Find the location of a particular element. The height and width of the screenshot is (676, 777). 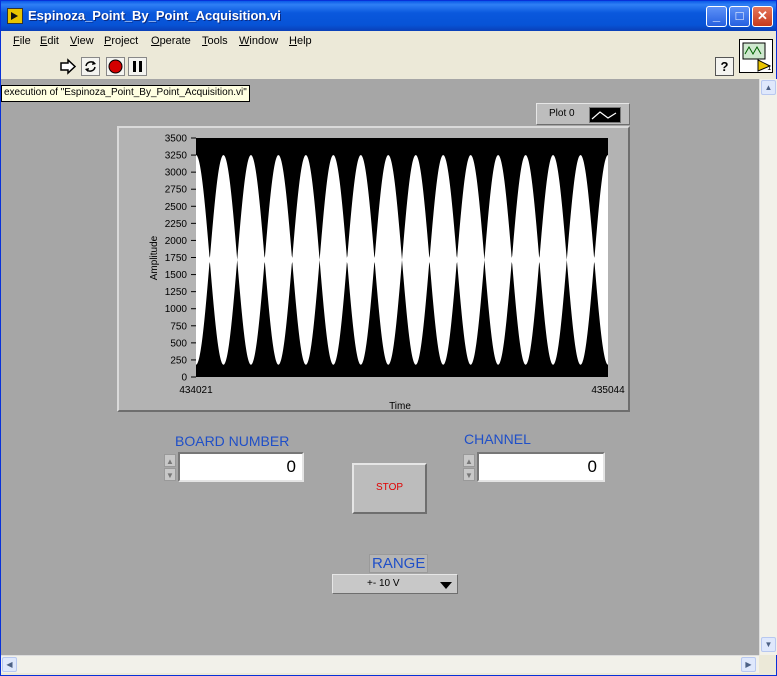

channel-input: 0 is located at coordinates (541, 467).